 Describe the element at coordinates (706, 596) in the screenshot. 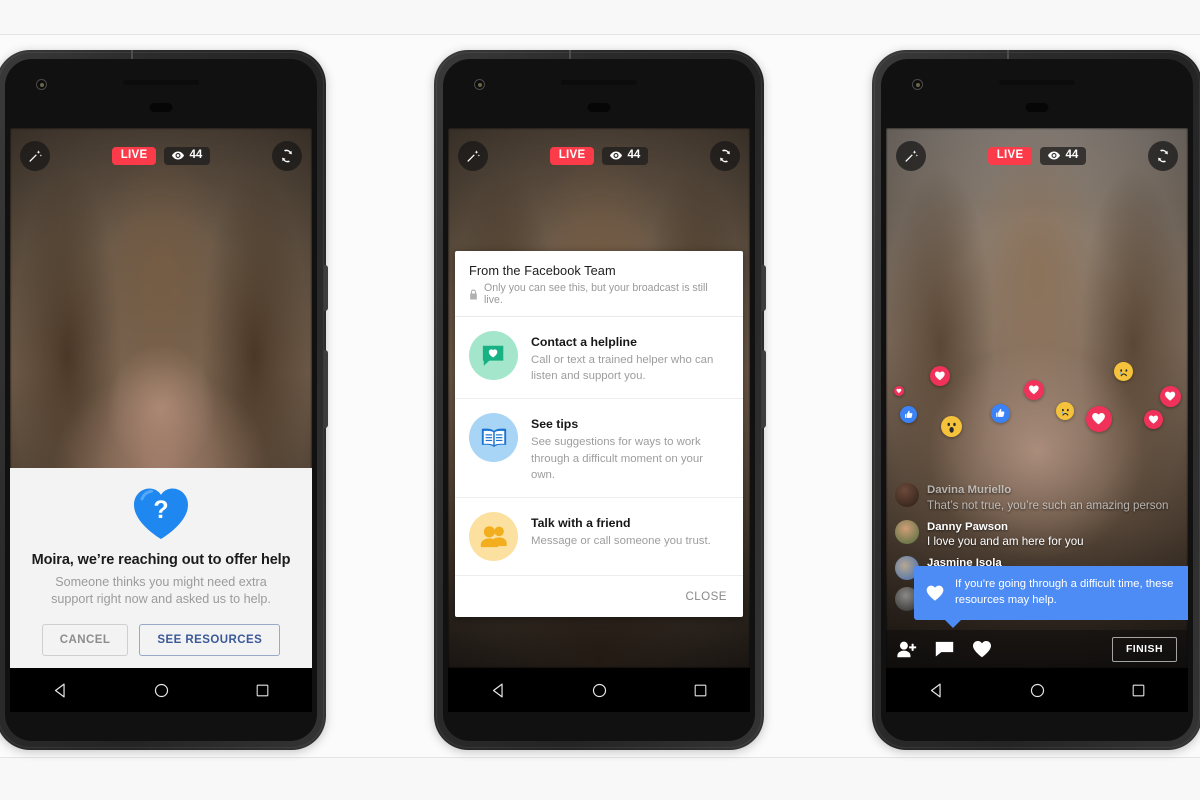

I see `close-button: CLOSE` at that location.